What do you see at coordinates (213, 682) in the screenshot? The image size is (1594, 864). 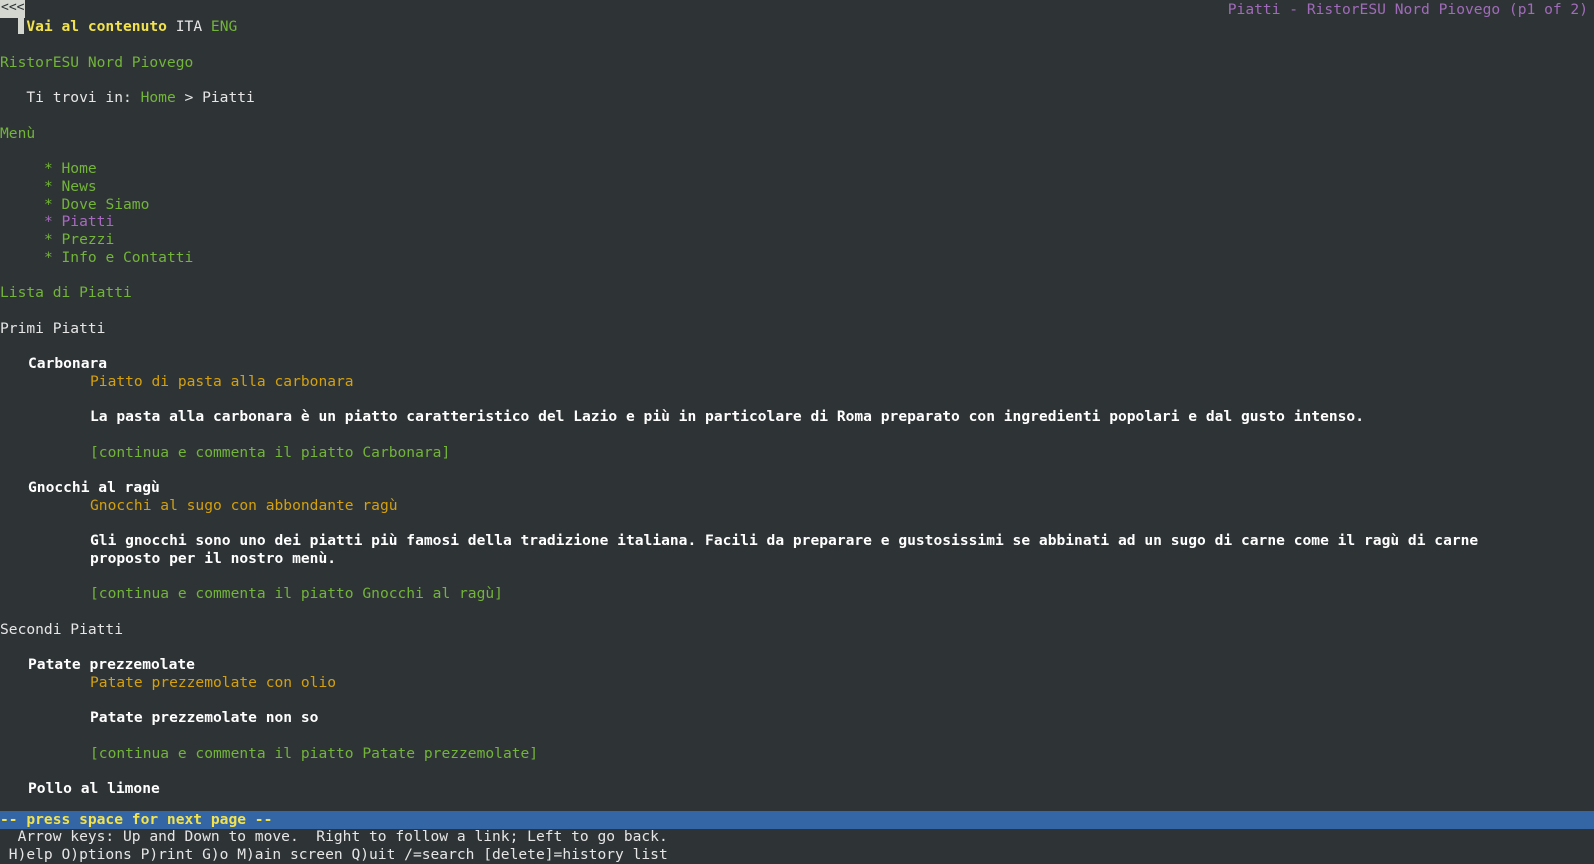 I see `dish-subtitle: Patate prezzemolate con olio` at bounding box center [213, 682].